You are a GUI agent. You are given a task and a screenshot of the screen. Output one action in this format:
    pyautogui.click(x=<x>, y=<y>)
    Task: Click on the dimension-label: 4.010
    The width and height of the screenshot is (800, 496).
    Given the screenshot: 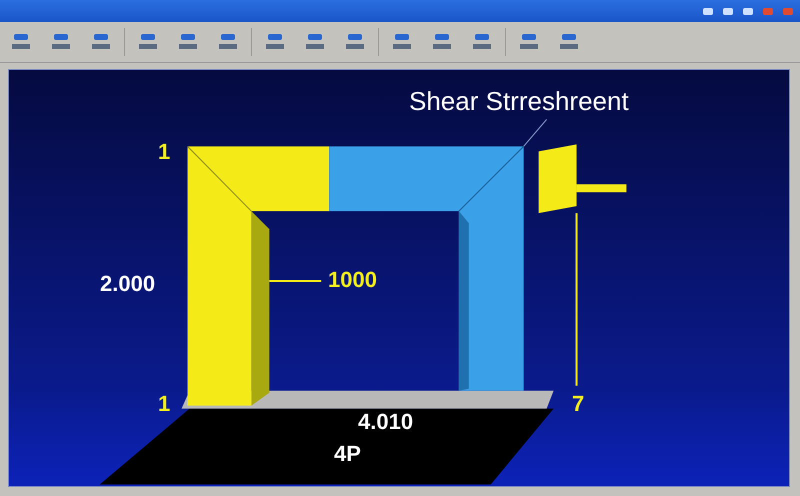 What is the action you would take?
    pyautogui.click(x=386, y=422)
    